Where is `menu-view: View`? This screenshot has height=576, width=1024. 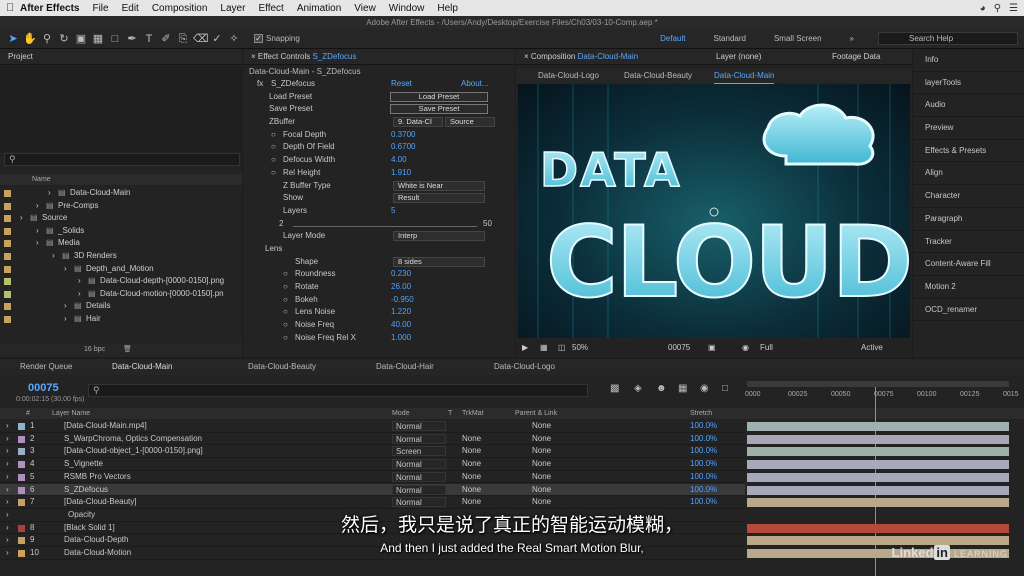
menu-view: View is located at coordinates (365, 8).